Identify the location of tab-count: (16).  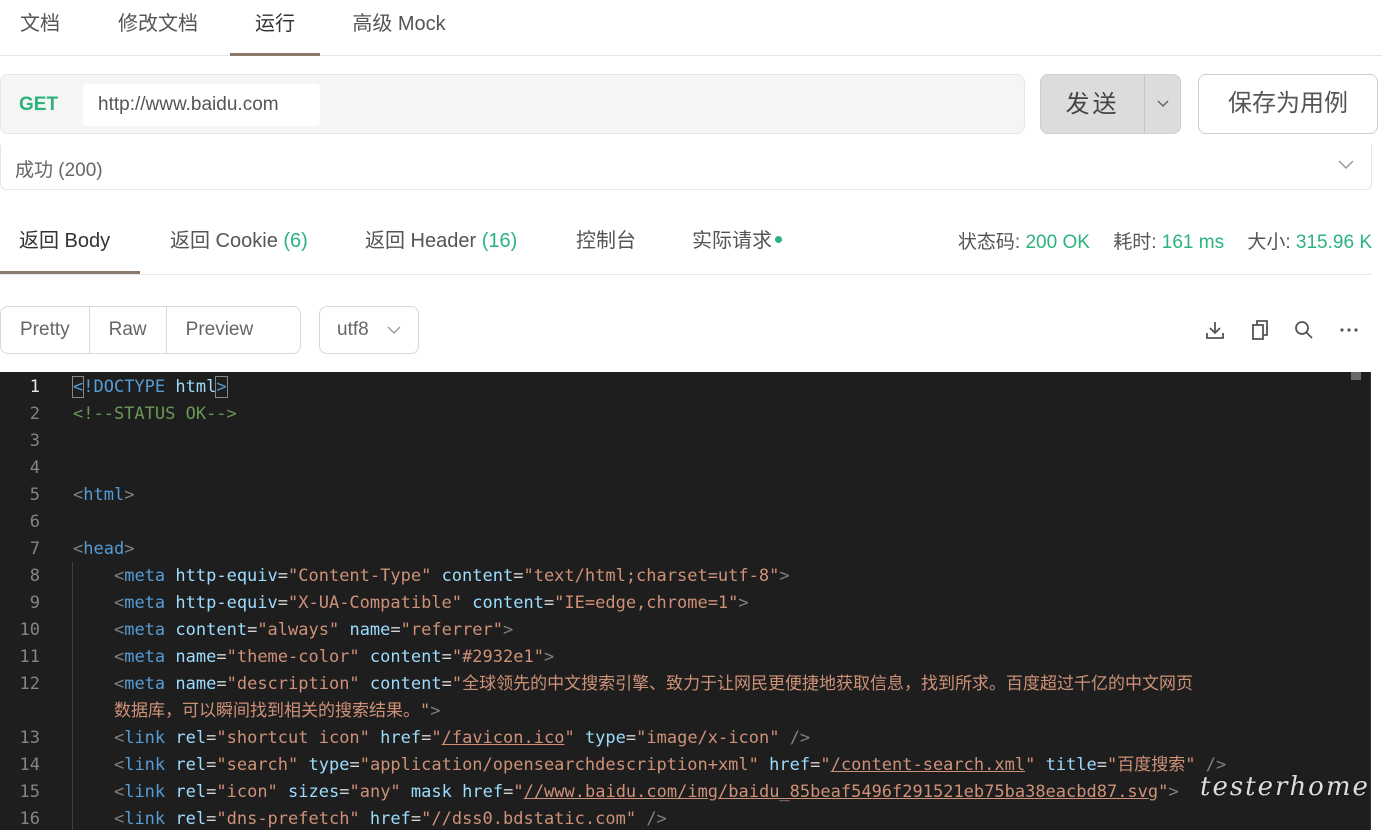
(499, 241).